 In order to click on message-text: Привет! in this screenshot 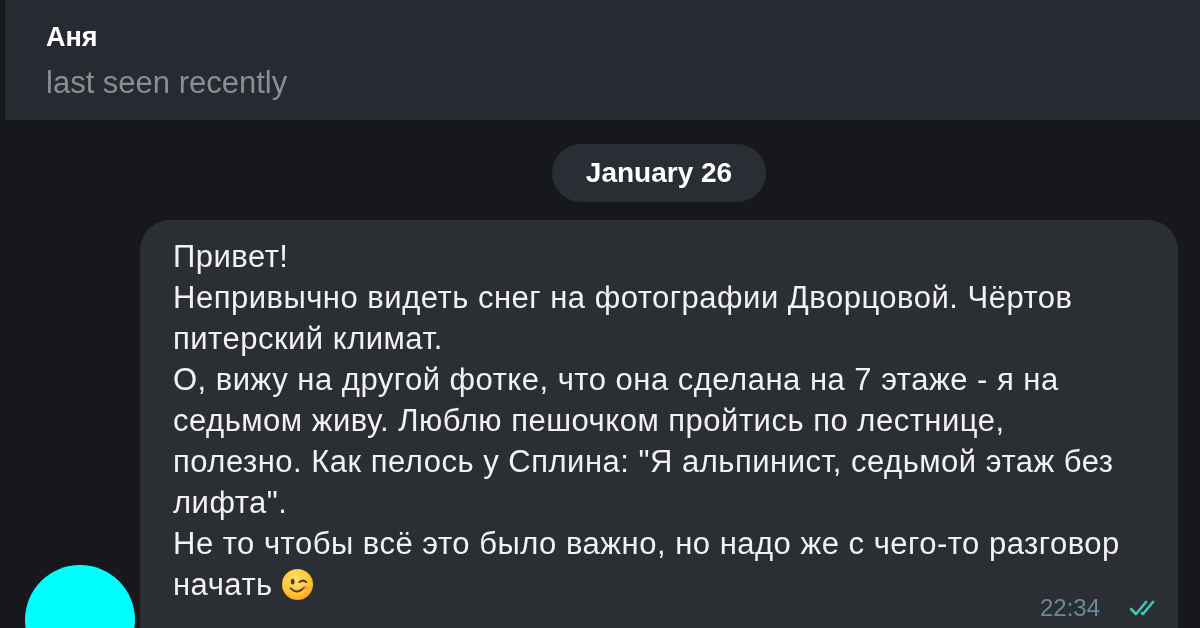, I will do `click(231, 257)`.